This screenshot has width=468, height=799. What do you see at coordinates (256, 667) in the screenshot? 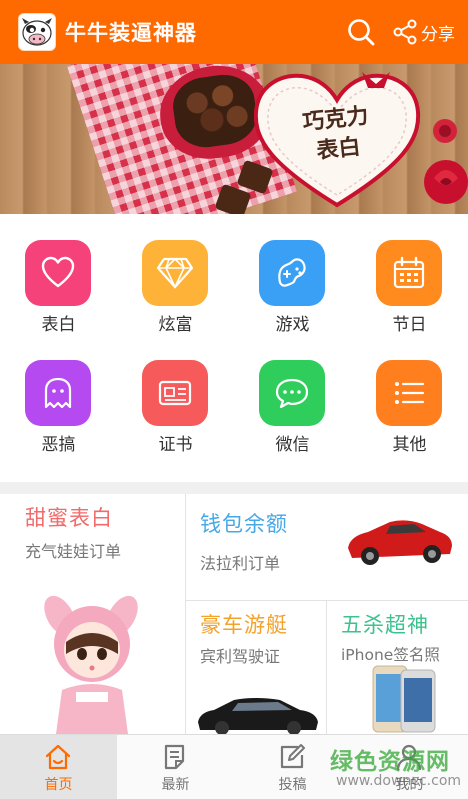
I see `promo-card-luxury: 豪车游艇 宾利驾驶证` at bounding box center [256, 667].